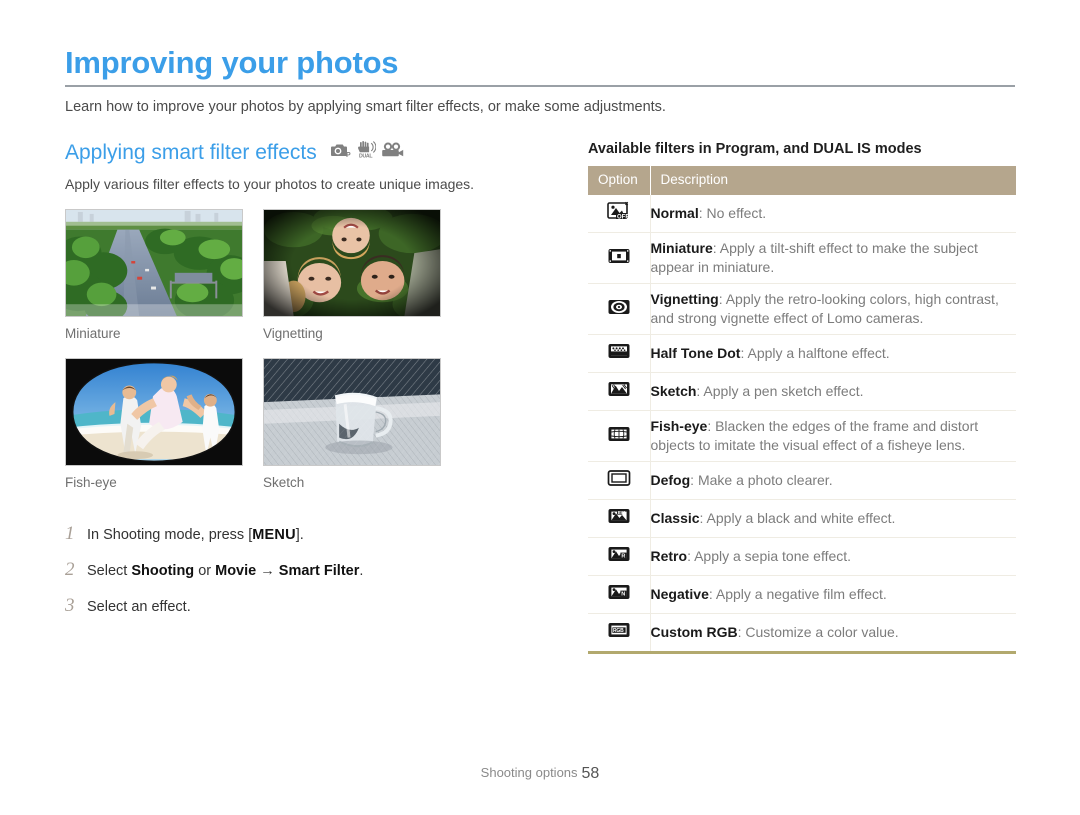 Image resolution: width=1080 pixels, height=815 pixels. I want to click on option-icon-cell: RGB, so click(619, 633).